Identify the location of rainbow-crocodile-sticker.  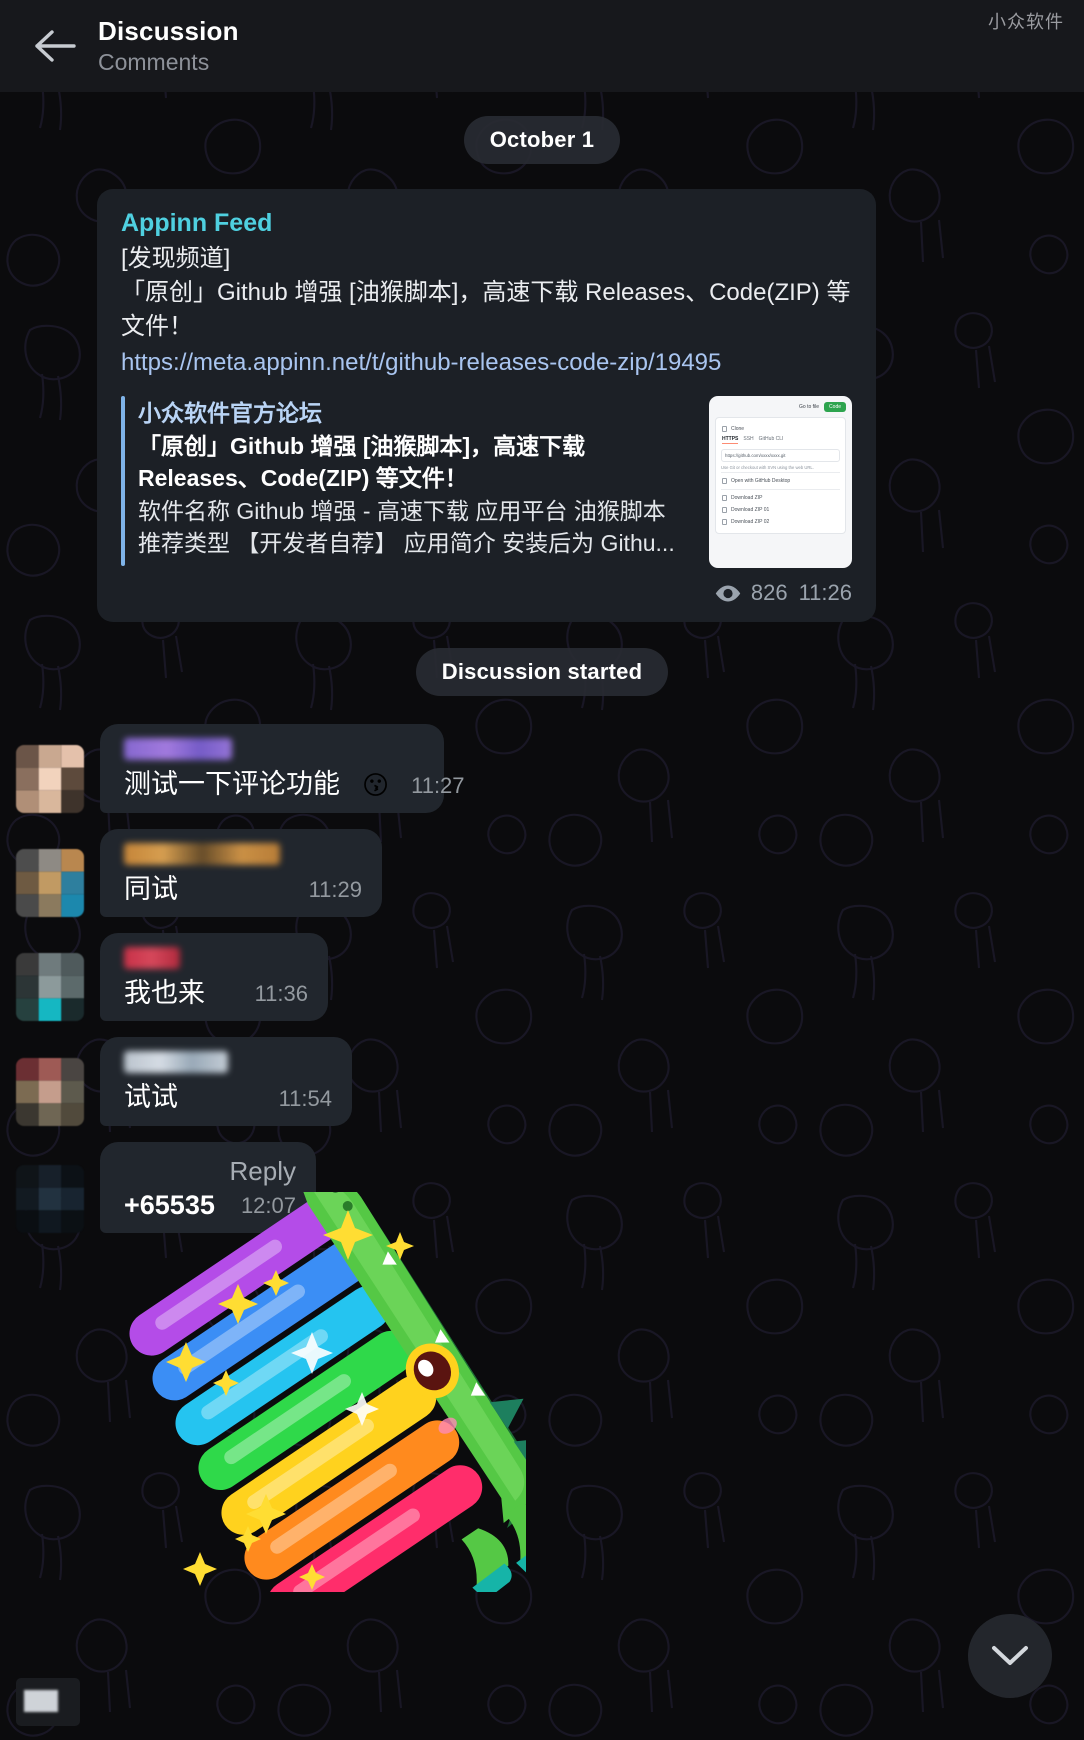
(348, 1399).